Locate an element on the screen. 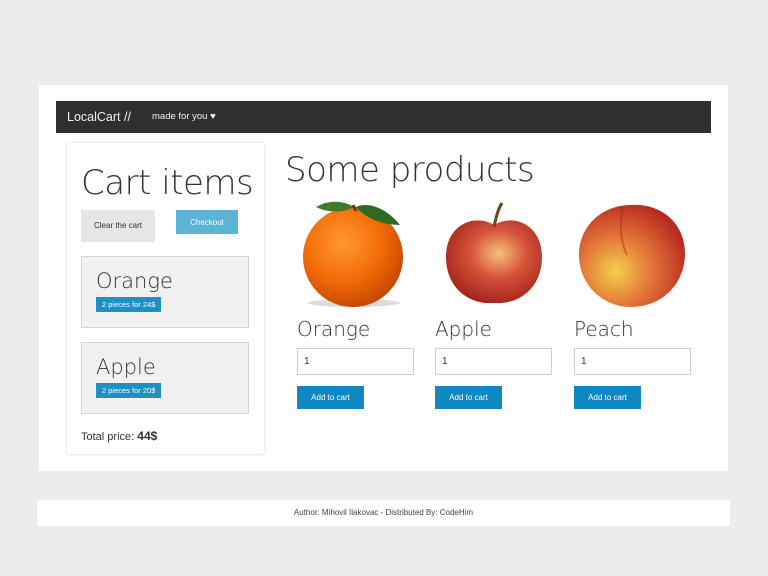 The height and width of the screenshot is (576, 768). cart-item-orange: Orange 2 pieces for 24$ is located at coordinates (165, 292).